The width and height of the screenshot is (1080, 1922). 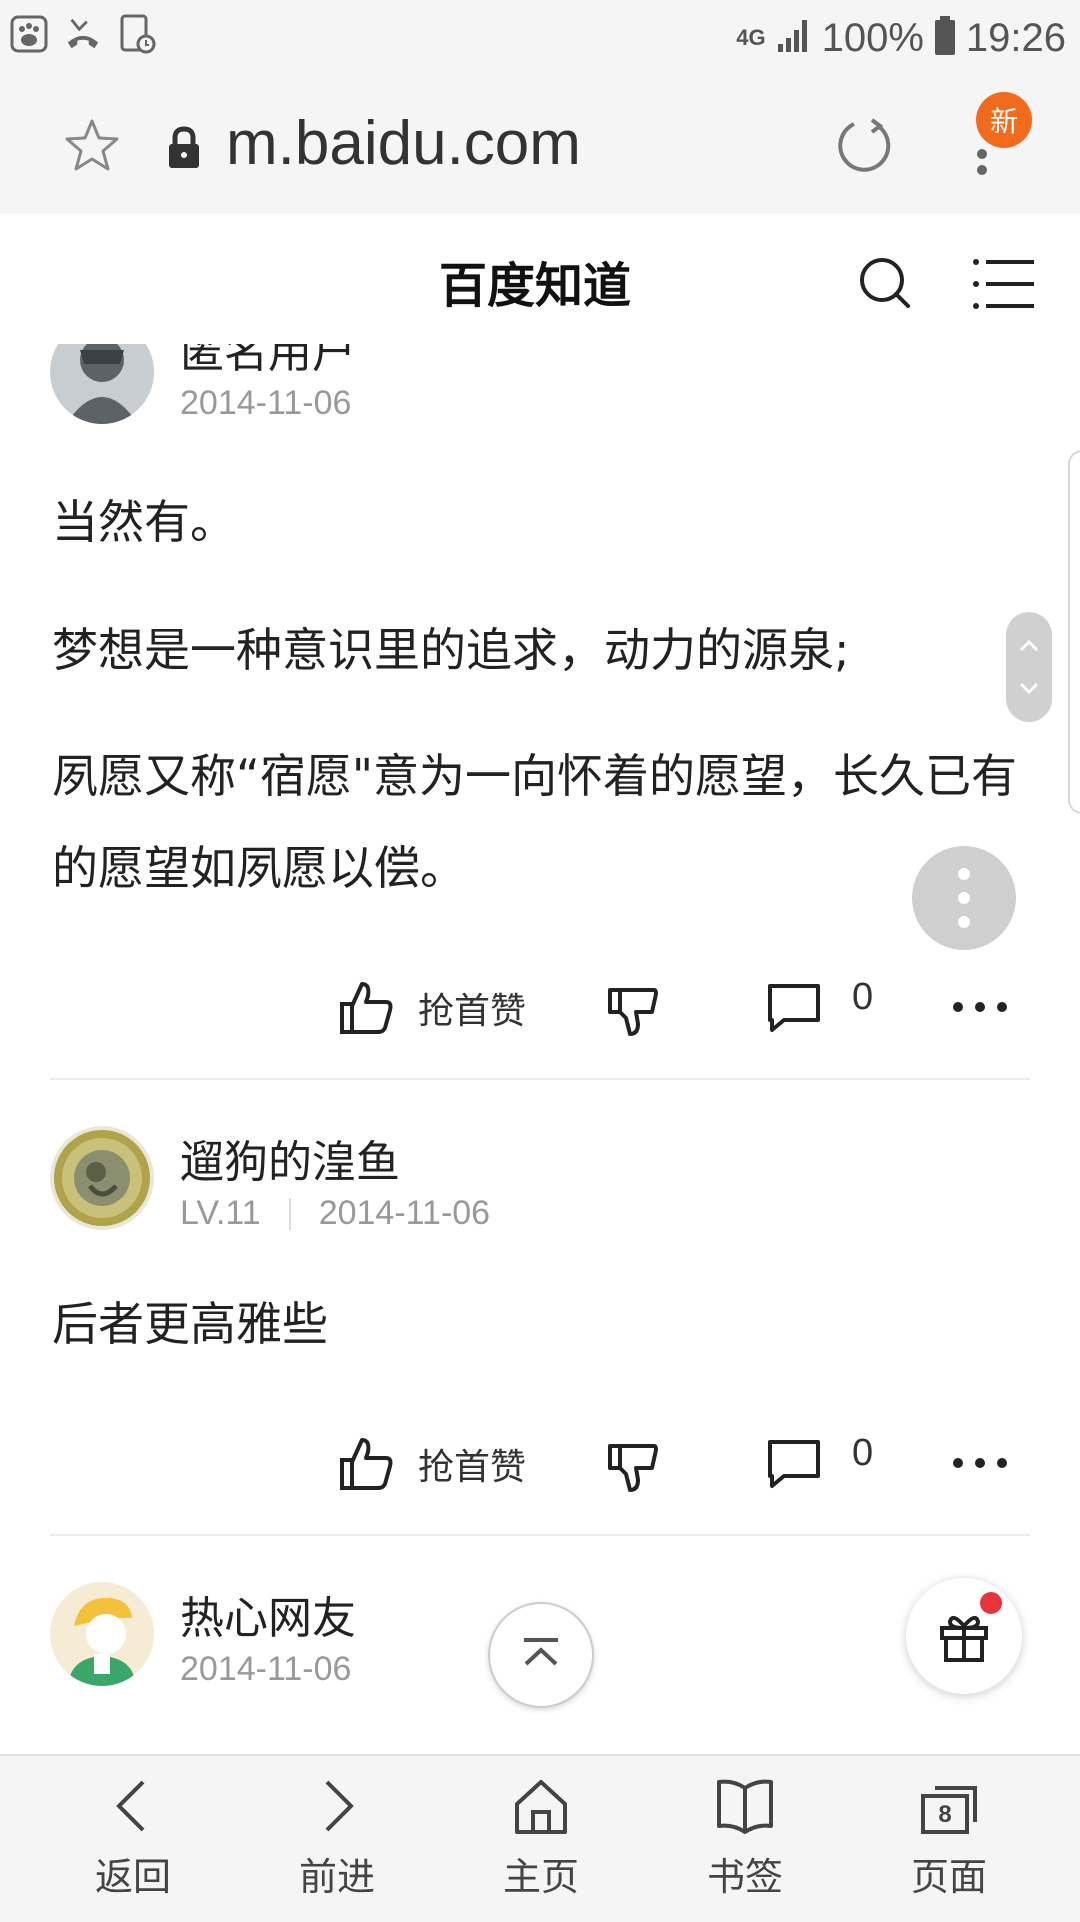 What do you see at coordinates (403, 143) in the screenshot?
I see `url-field: m.baidu.com` at bounding box center [403, 143].